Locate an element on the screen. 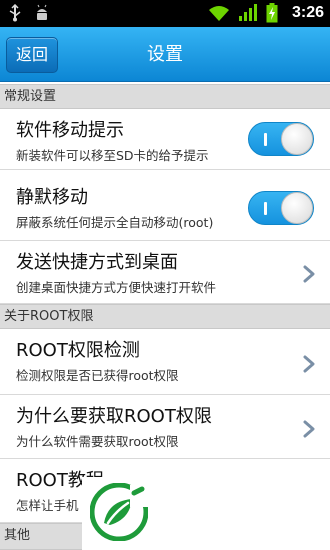 The height and width of the screenshot is (550, 330). setting-subtitle: 怎样让手机 is located at coordinates (47, 505).